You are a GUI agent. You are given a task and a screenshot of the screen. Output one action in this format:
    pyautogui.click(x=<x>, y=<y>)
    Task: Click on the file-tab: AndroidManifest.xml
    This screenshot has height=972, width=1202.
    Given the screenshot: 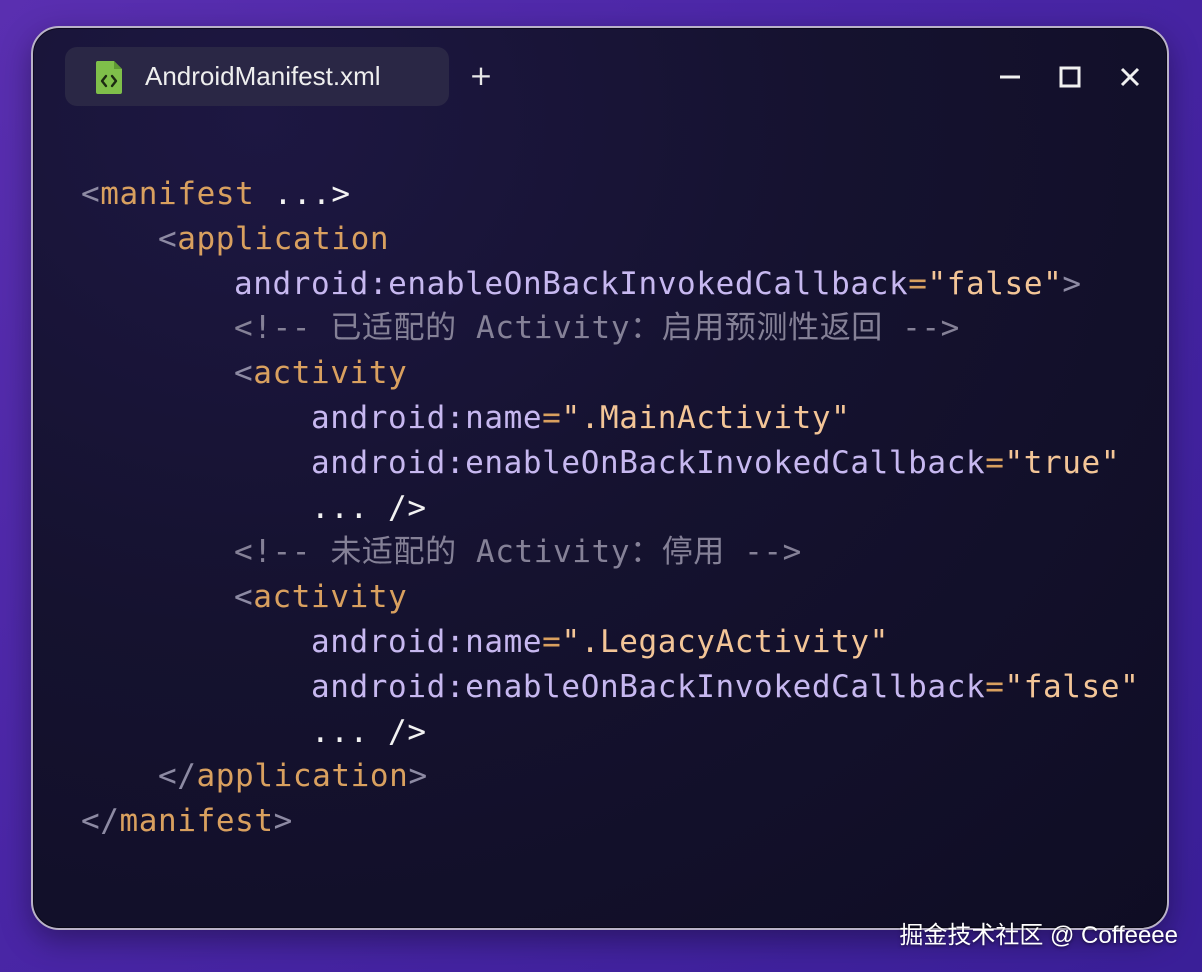 What is the action you would take?
    pyautogui.click(x=257, y=76)
    